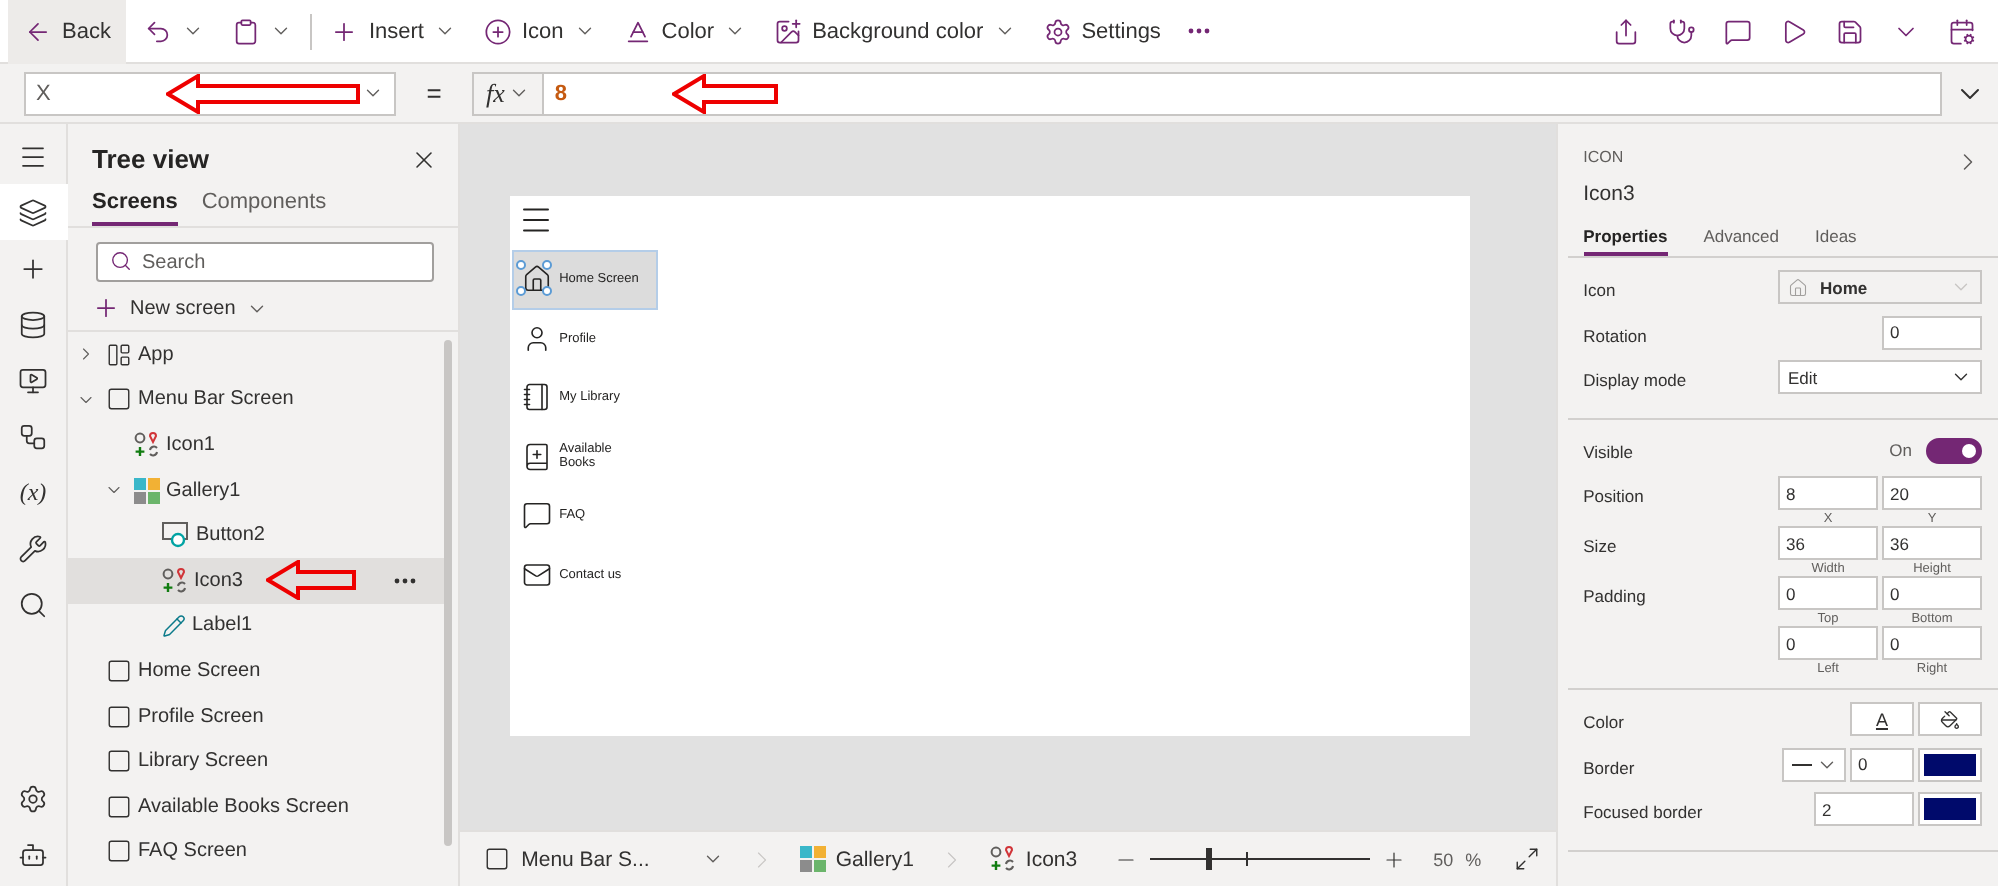 This screenshot has height=886, width=1998. What do you see at coordinates (1609, 766) in the screenshot?
I see `property-label: Border` at bounding box center [1609, 766].